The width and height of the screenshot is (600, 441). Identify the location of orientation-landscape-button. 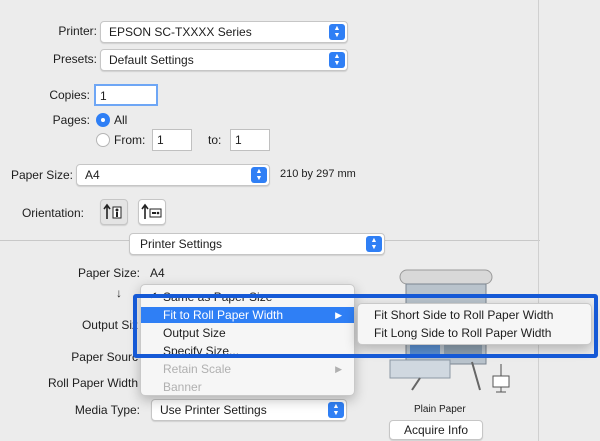
(152, 212).